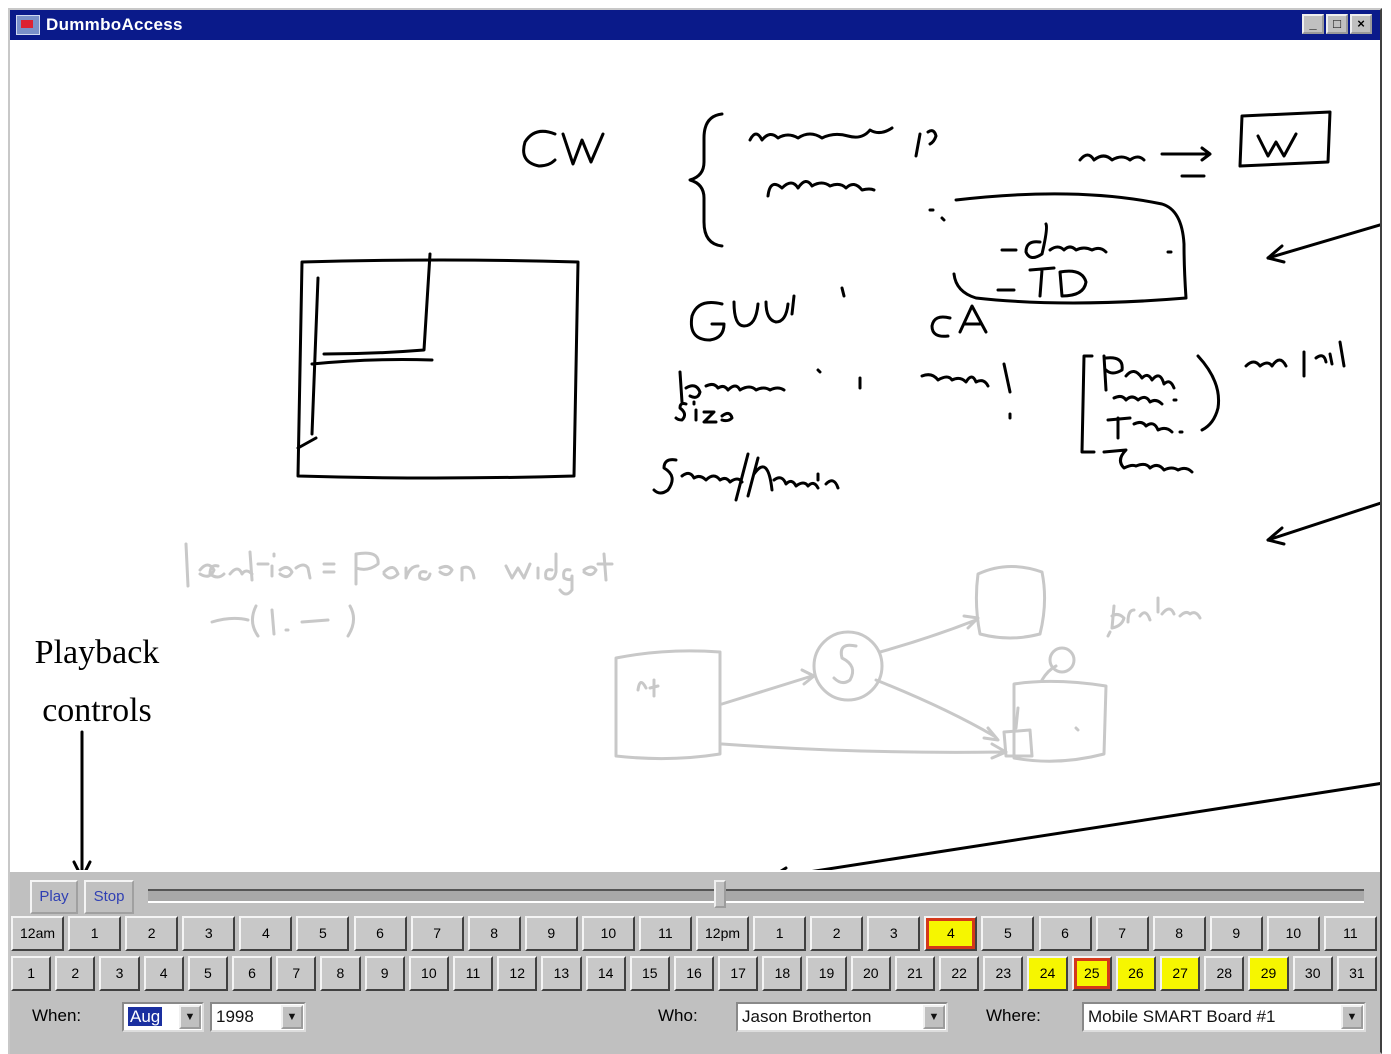 The height and width of the screenshot is (1054, 1391). I want to click on timeline-slider-thumb, so click(719, 894).